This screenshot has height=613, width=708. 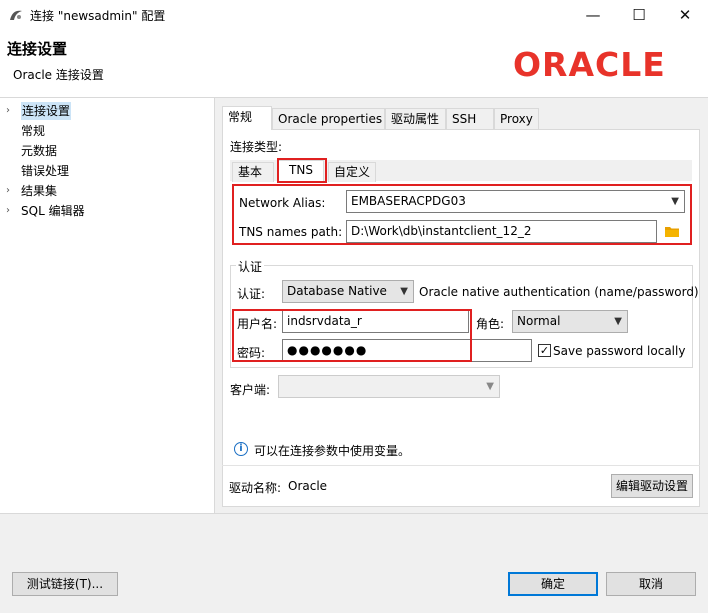 What do you see at coordinates (415, 119) in the screenshot?
I see `tab-driver-properties: 驱动属性` at bounding box center [415, 119].